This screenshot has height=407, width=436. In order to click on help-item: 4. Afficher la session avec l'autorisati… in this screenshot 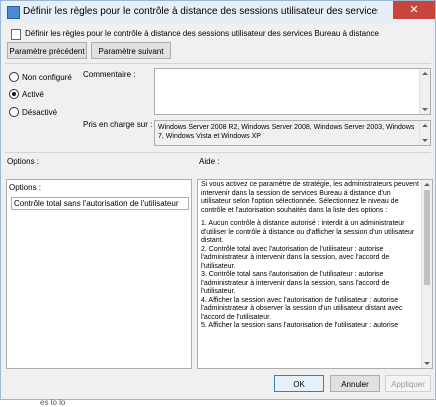, I will do `click(302, 308)`.